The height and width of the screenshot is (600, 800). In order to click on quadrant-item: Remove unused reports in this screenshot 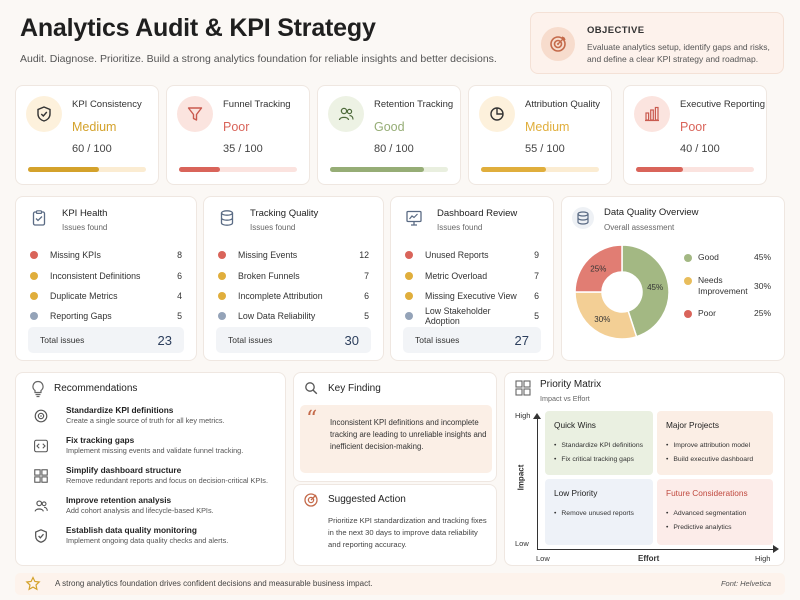, I will do `click(594, 514)`.